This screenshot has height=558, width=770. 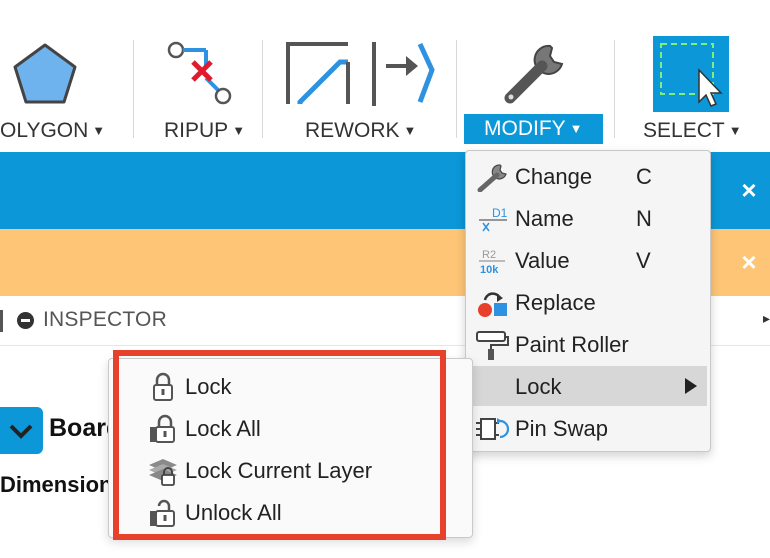 What do you see at coordinates (691, 386) in the screenshot?
I see `submenu-arrow-icon` at bounding box center [691, 386].